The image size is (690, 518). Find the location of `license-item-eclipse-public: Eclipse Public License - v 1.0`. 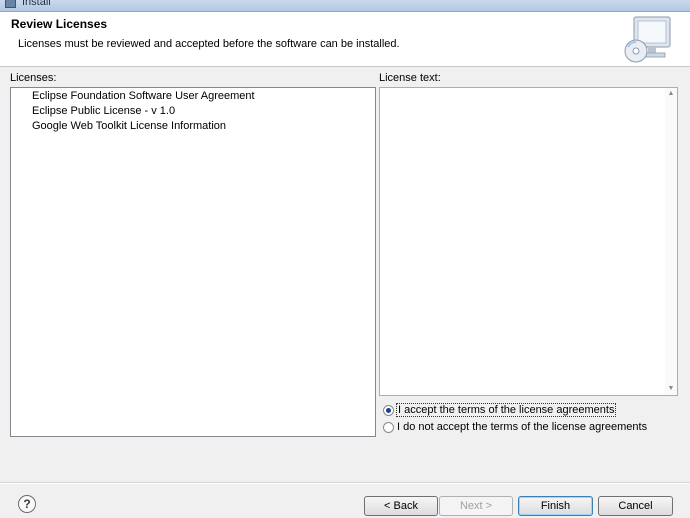

license-item-eclipse-public: Eclipse Public License - v 1.0 is located at coordinates (103, 111).